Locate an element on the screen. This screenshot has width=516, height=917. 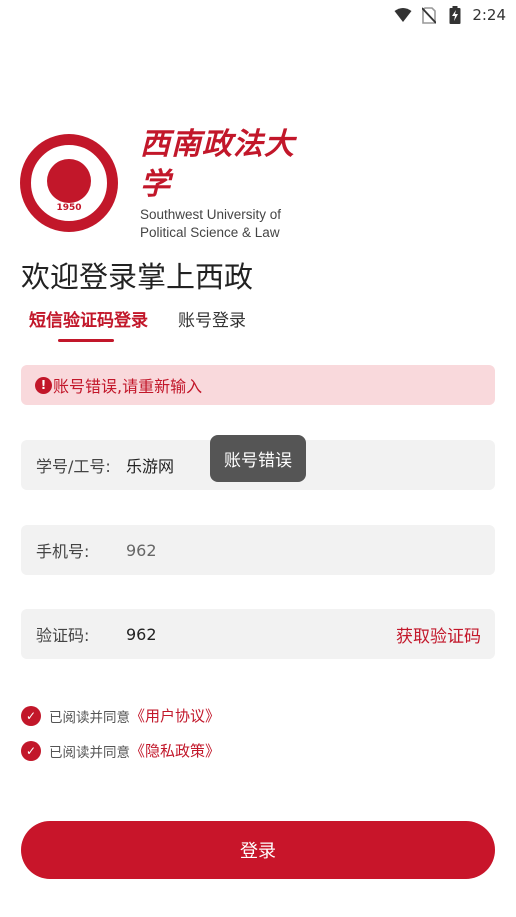
wifi-icon is located at coordinates (403, 15).